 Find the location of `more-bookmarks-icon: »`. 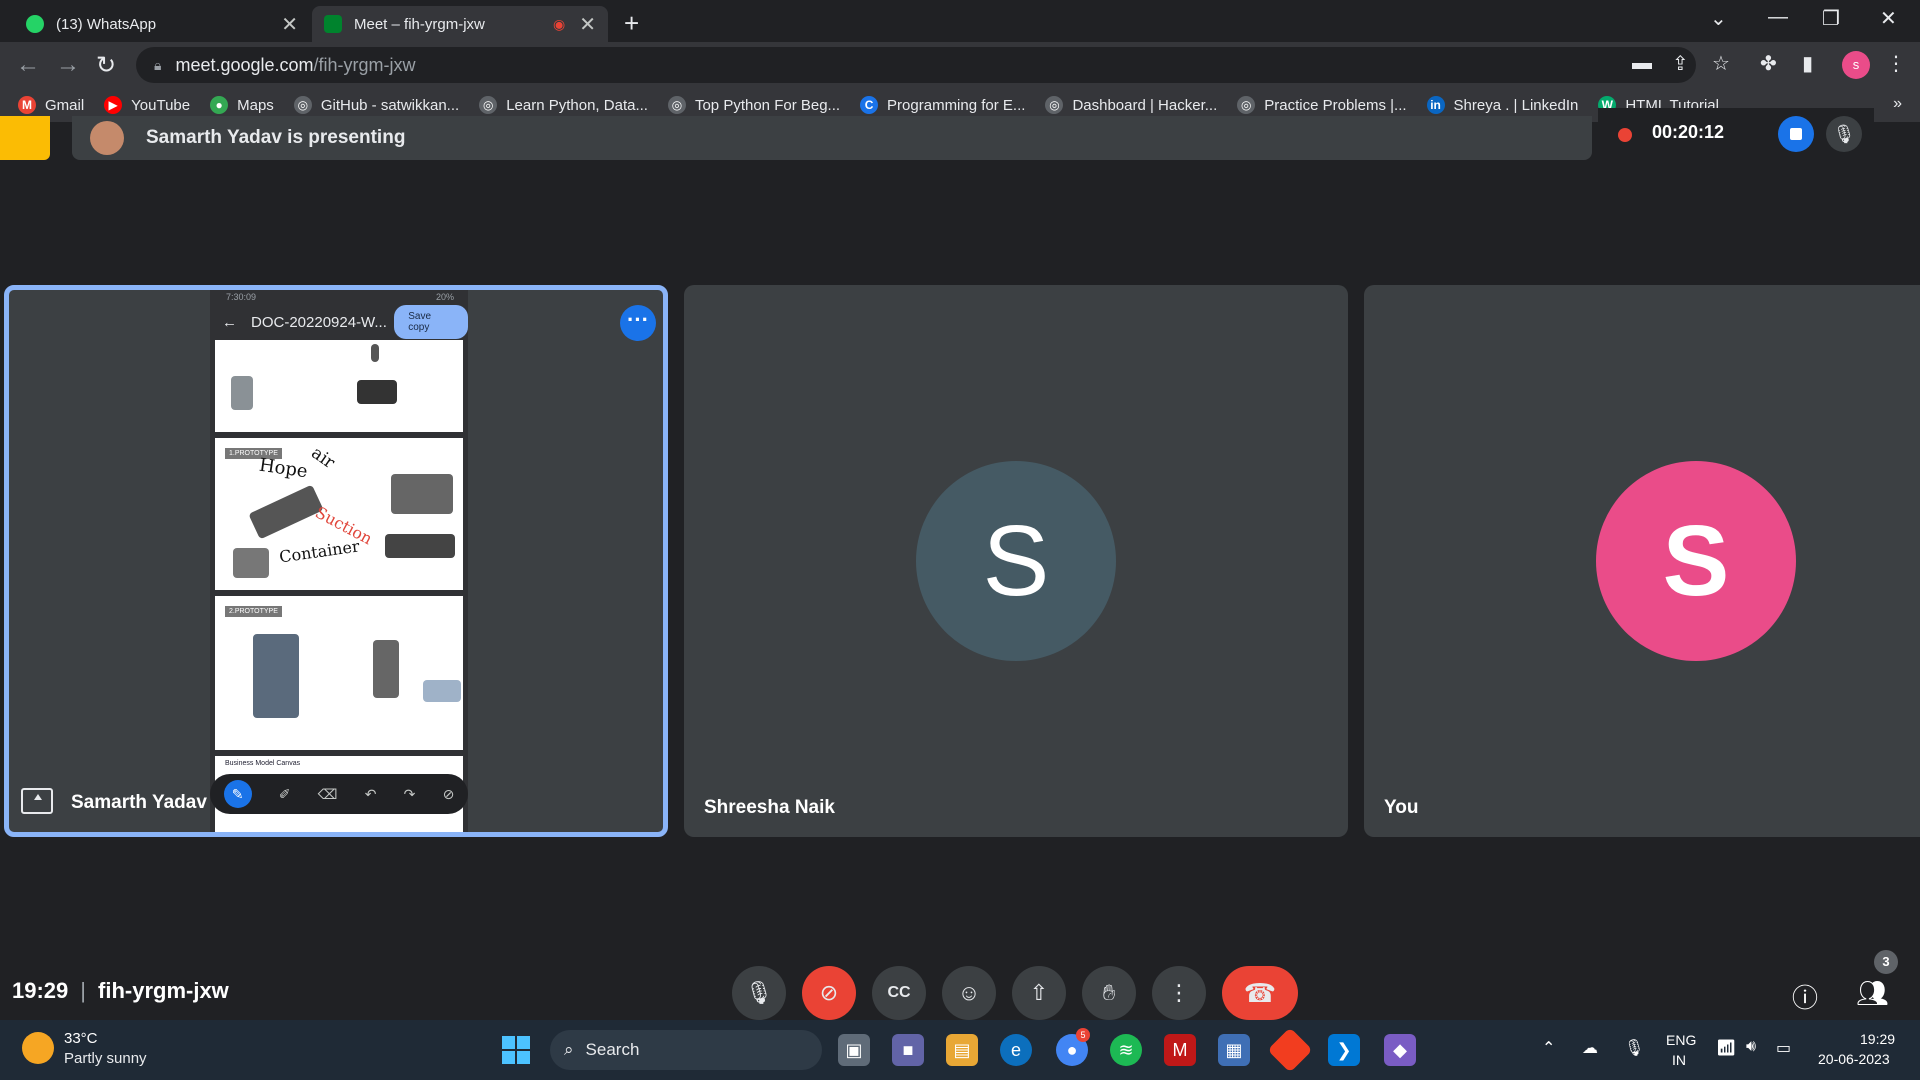

more-bookmarks-icon: » is located at coordinates (1893, 104).